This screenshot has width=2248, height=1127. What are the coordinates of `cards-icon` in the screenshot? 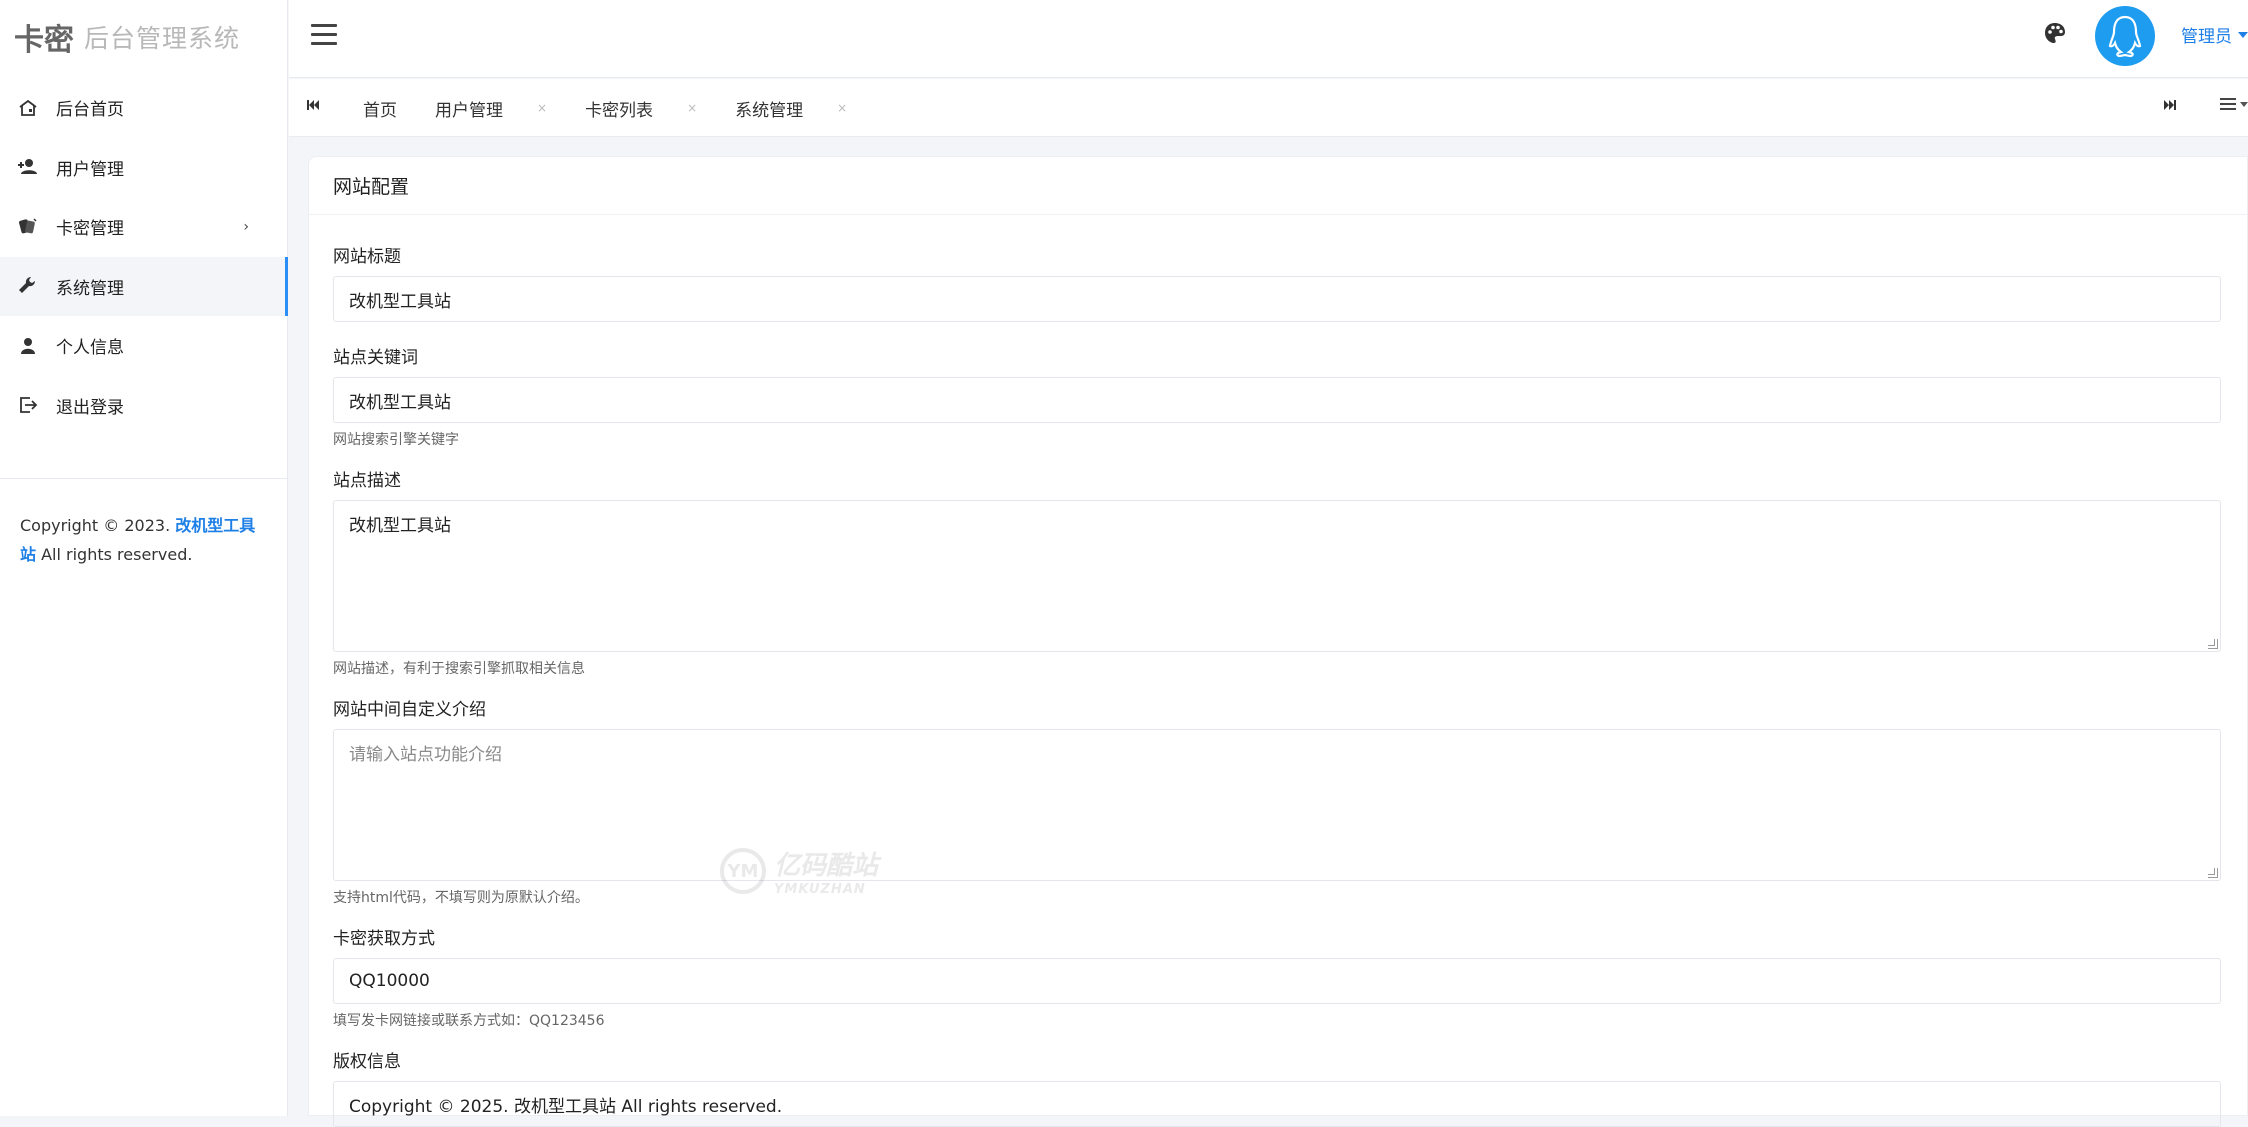 It's located at (28, 227).